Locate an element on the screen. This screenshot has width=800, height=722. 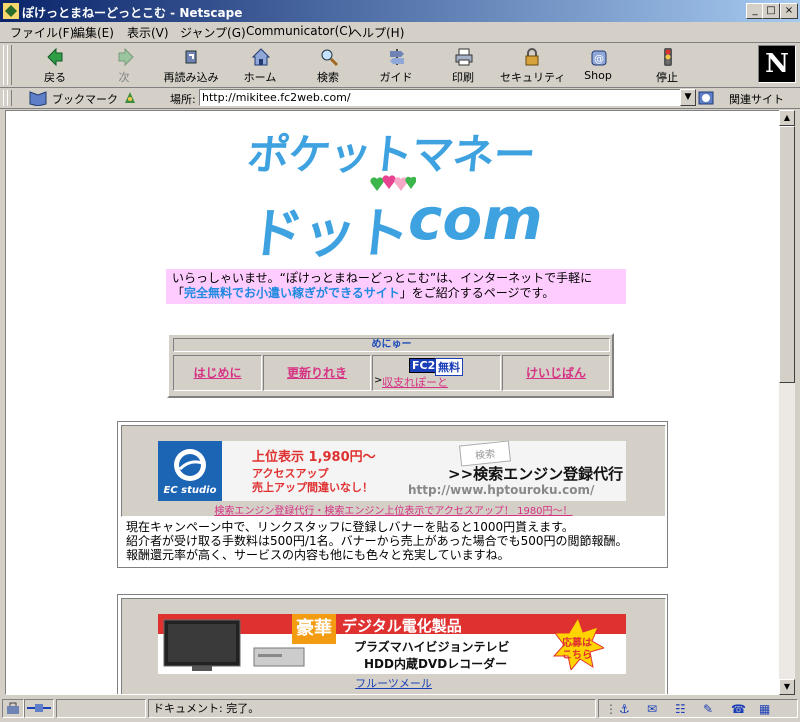
locbar-grip is located at coordinates (9, 98).